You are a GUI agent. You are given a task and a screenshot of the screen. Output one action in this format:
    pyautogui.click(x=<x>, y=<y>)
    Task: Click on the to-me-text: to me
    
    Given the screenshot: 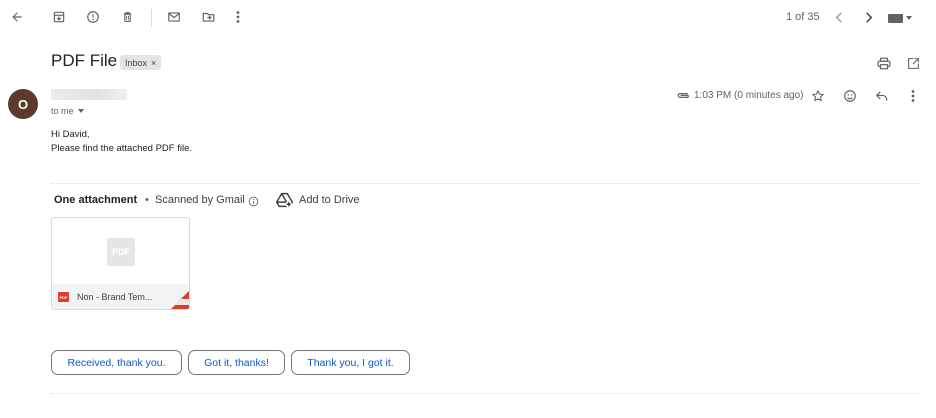 What is the action you would take?
    pyautogui.click(x=62, y=111)
    